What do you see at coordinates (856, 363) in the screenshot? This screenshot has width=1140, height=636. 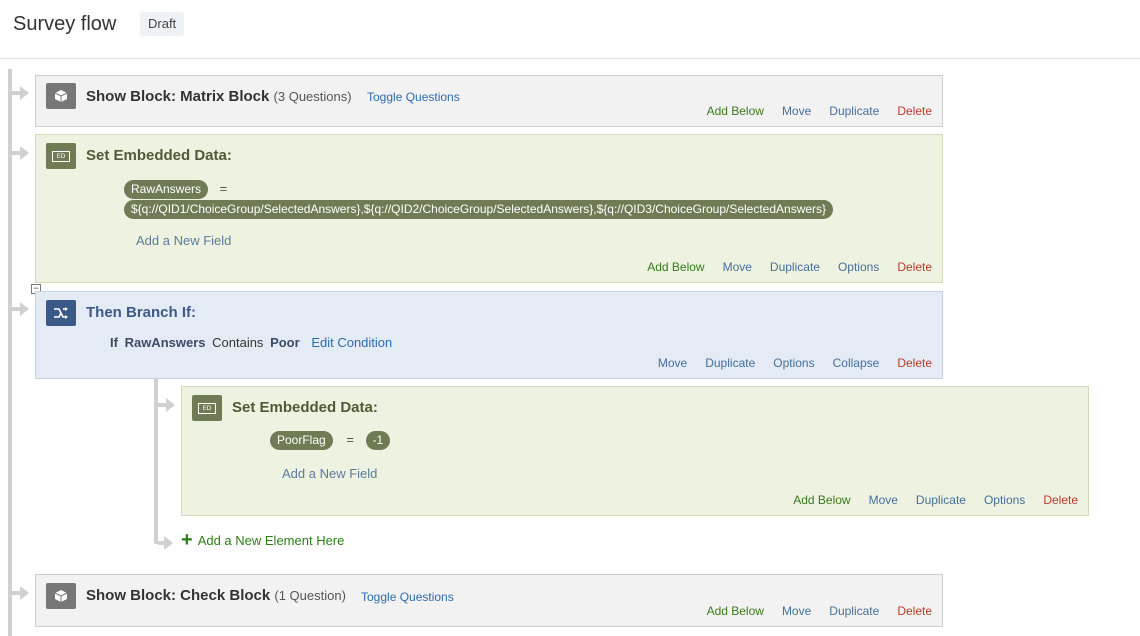 I see `collapse-button: Collapse` at bounding box center [856, 363].